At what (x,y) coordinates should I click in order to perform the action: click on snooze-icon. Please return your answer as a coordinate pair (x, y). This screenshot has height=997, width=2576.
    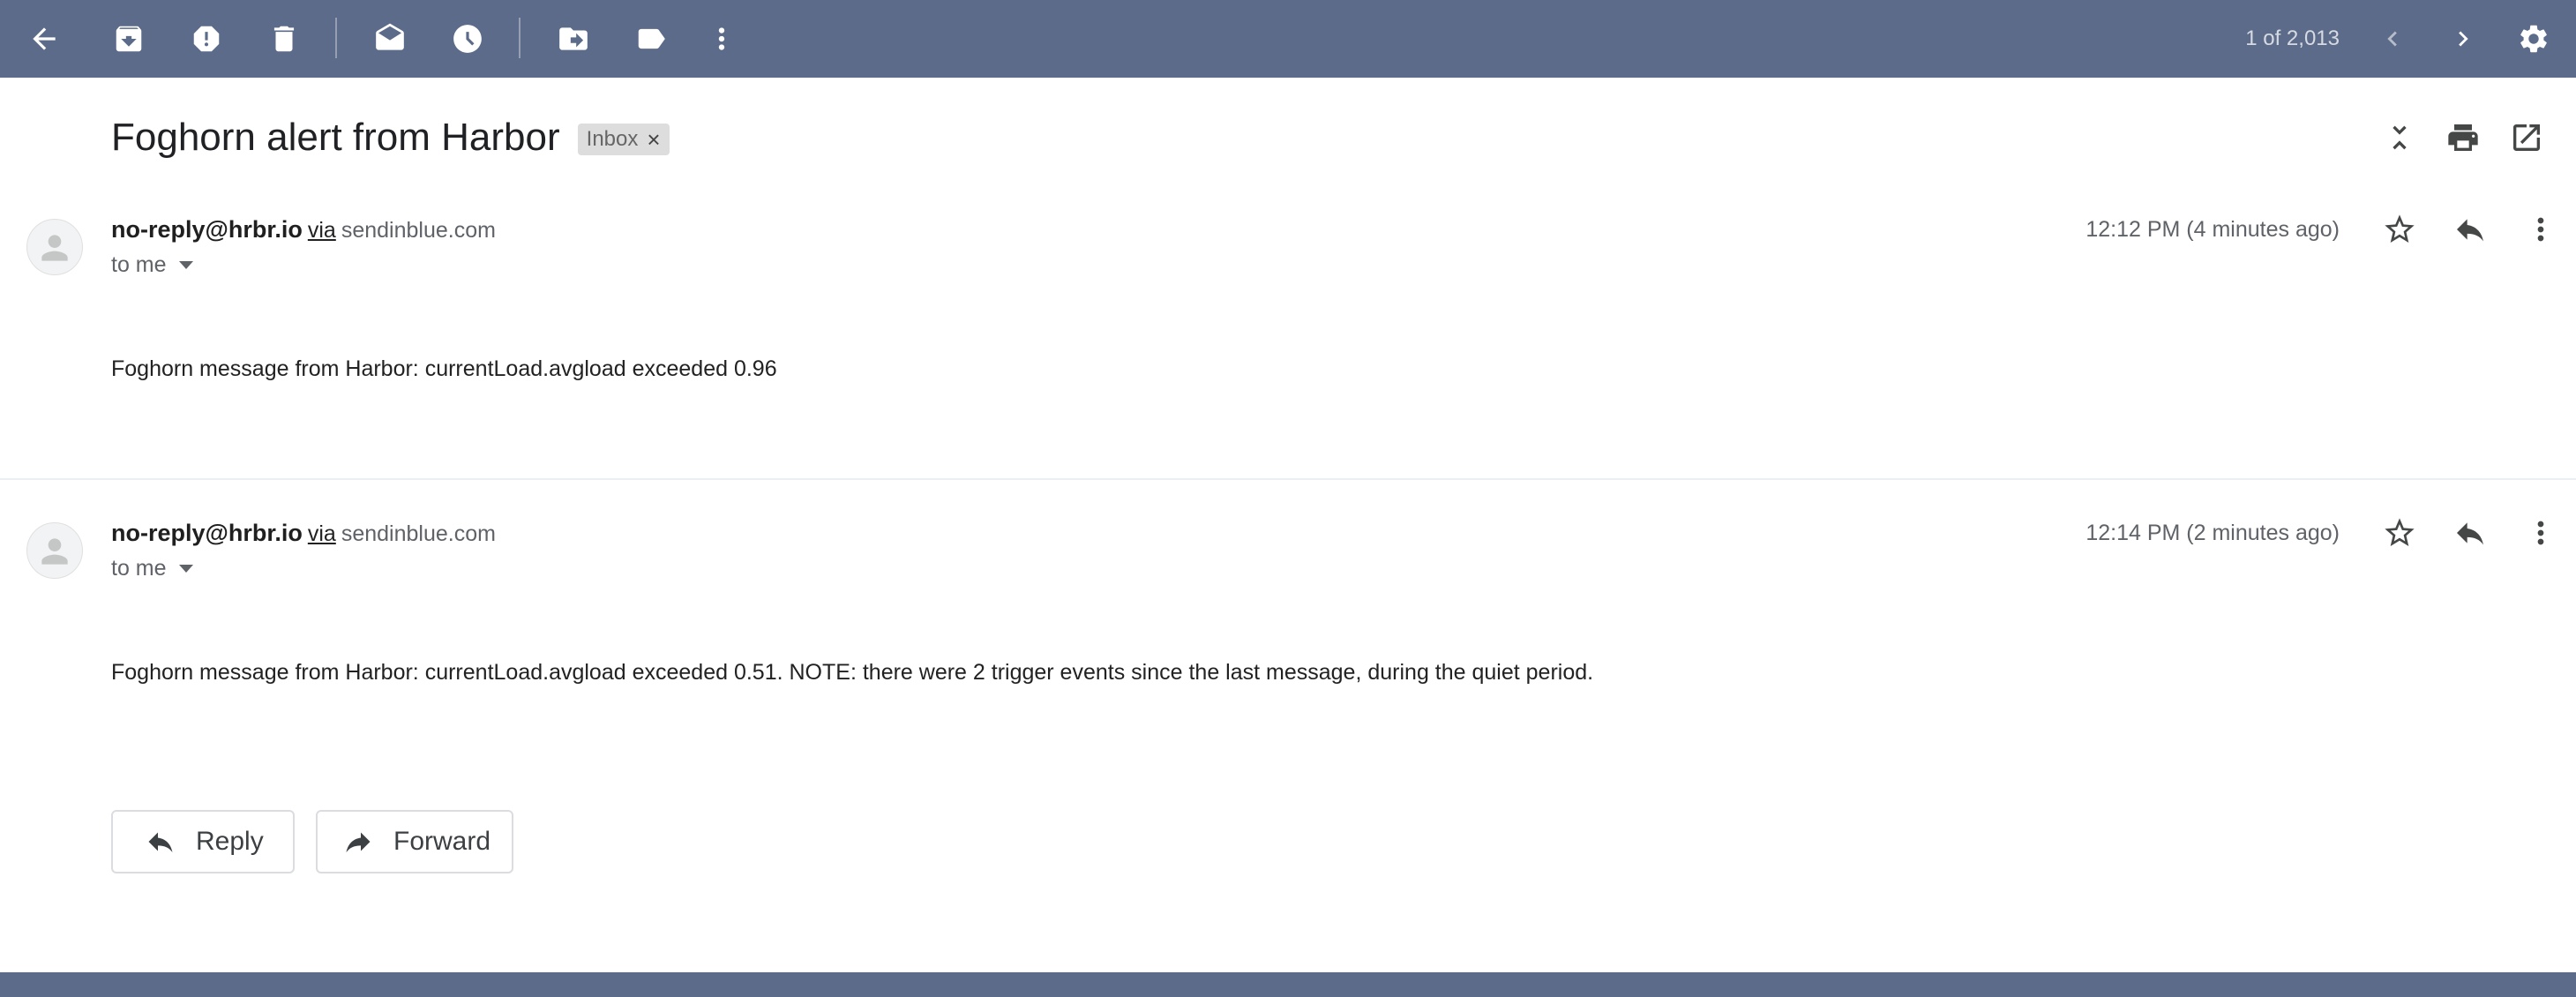
    Looking at the image, I should click on (468, 39).